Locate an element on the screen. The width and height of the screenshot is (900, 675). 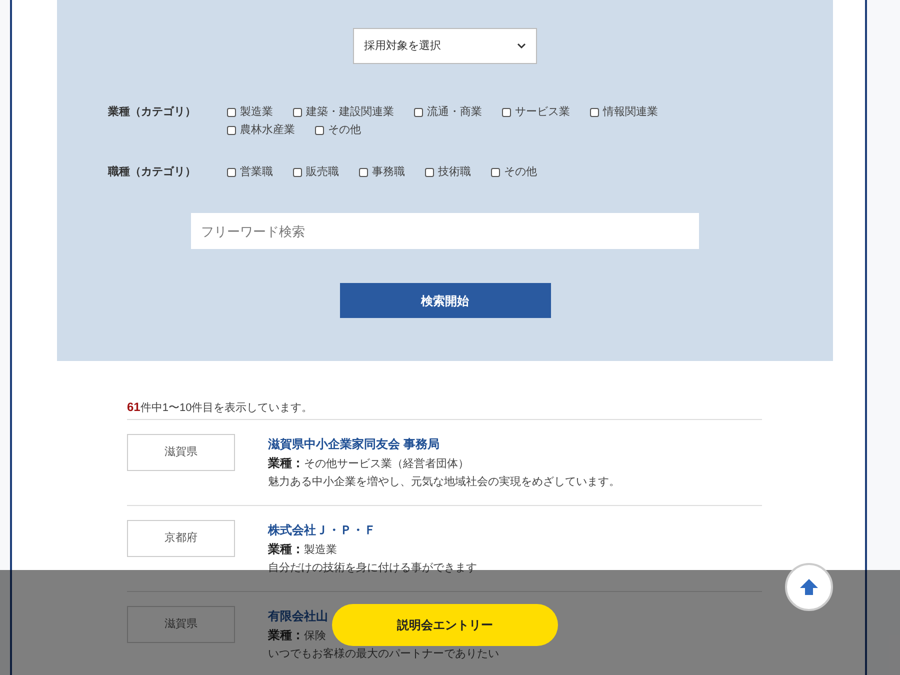
prefecture-tag: 京都府 is located at coordinates (181, 538).